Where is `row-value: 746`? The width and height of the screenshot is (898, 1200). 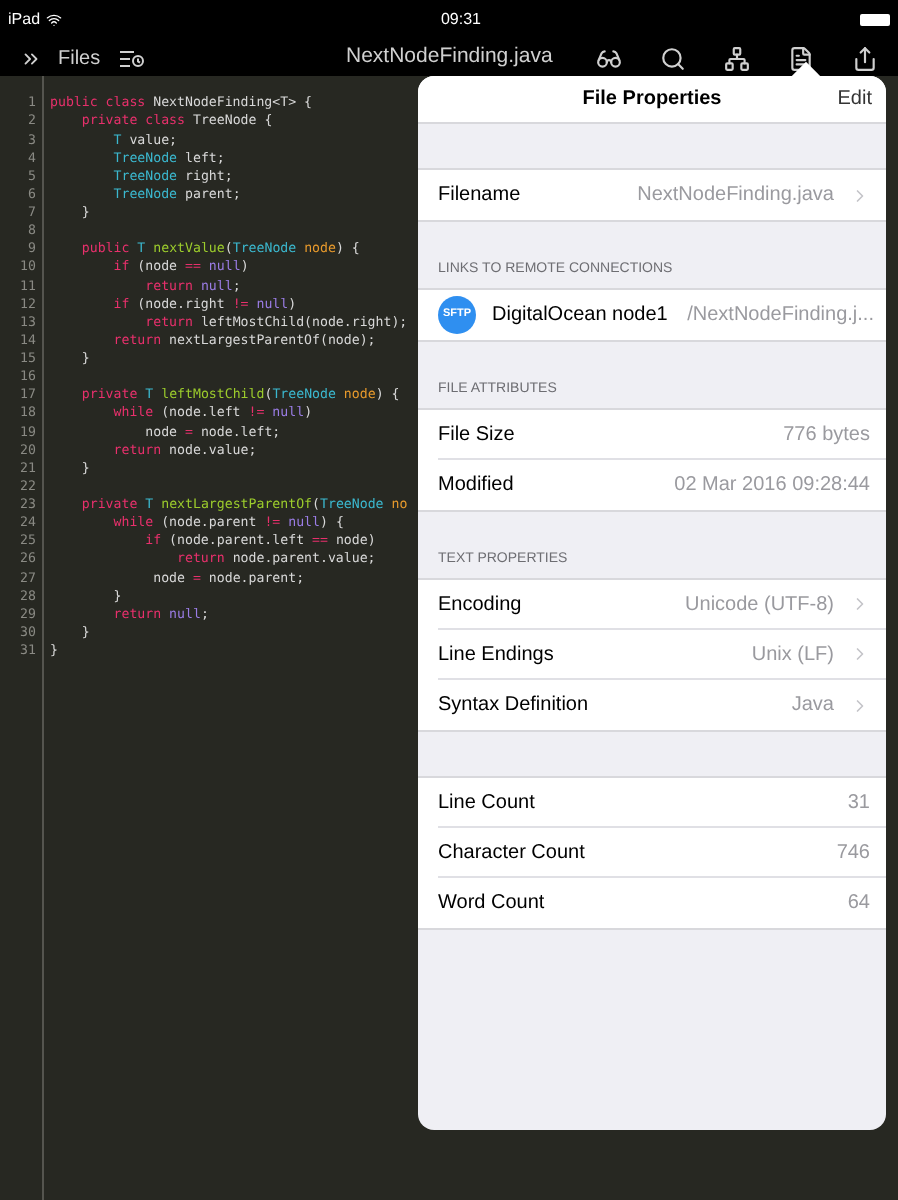 row-value: 746 is located at coordinates (853, 853).